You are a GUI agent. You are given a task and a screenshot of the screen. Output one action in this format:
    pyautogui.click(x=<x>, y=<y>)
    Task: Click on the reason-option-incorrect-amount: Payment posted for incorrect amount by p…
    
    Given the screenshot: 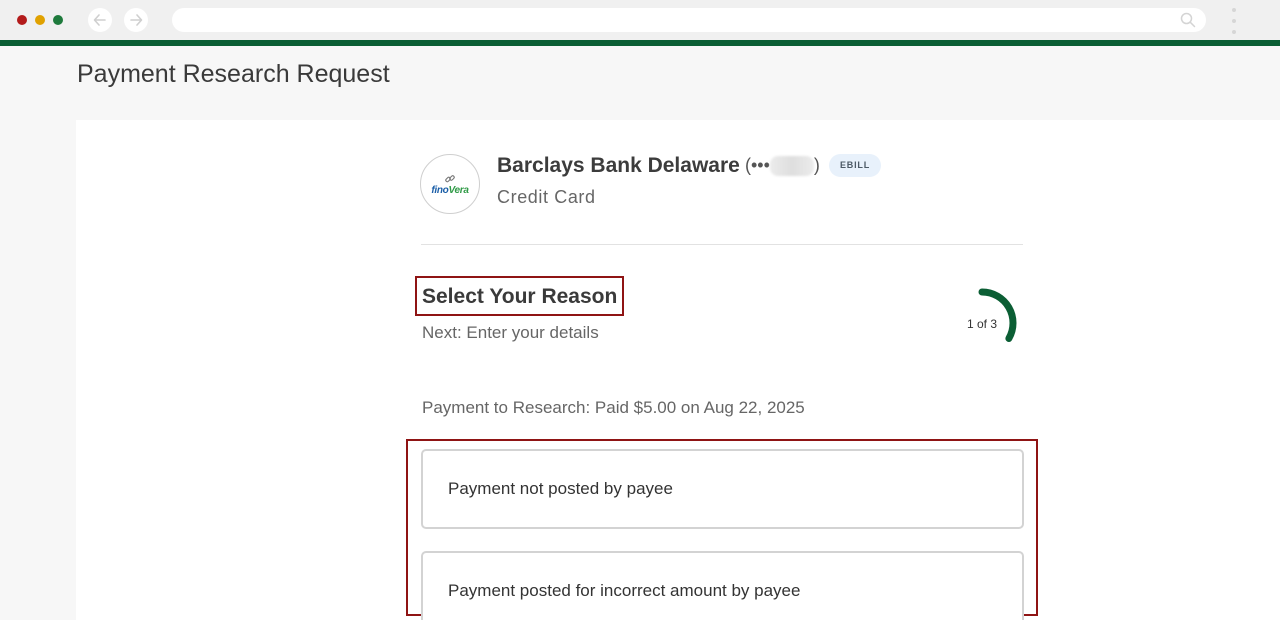 What is the action you would take?
    pyautogui.click(x=722, y=585)
    